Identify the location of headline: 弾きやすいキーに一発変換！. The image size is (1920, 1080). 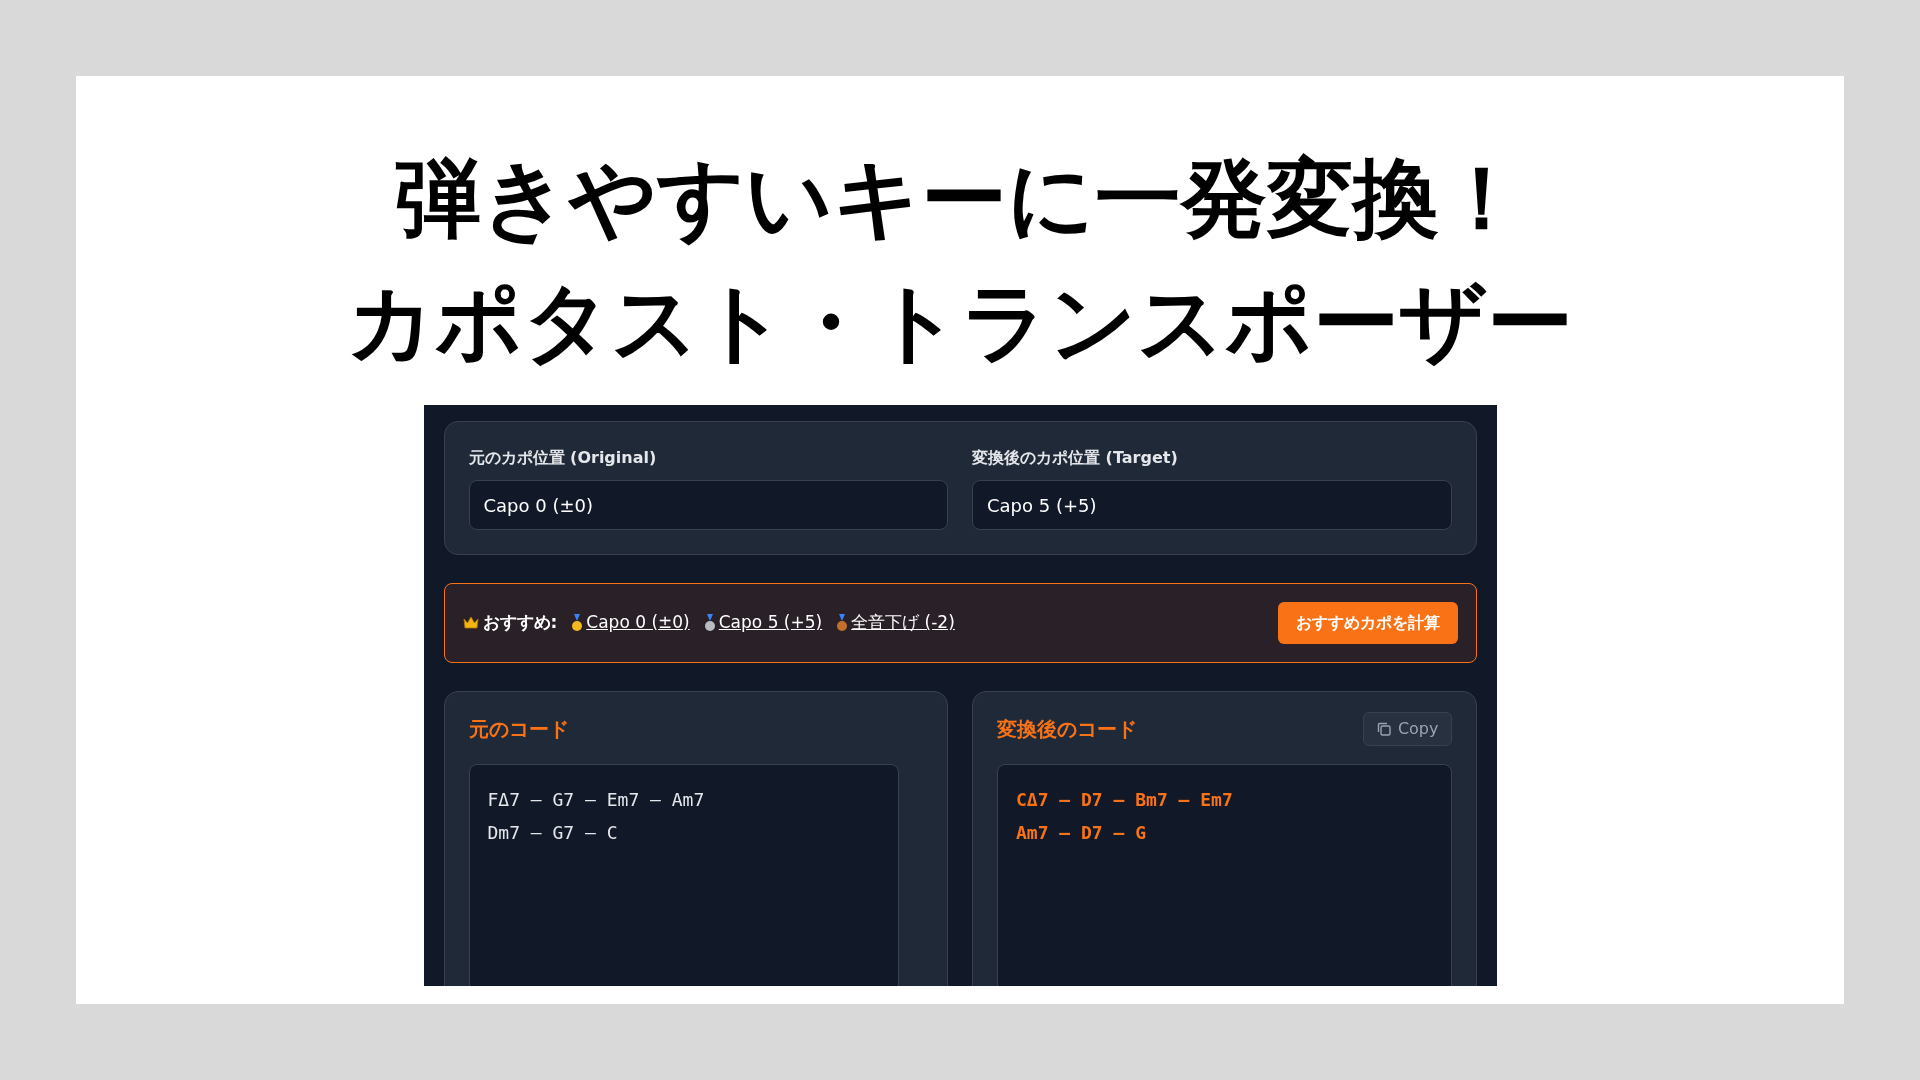
(960, 198).